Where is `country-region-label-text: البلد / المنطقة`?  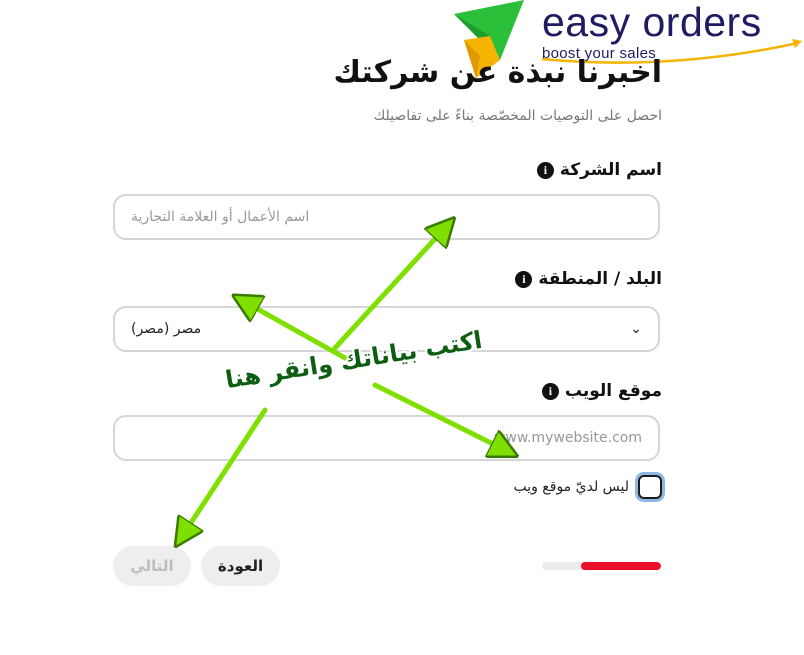 country-region-label-text: البلد / المنطقة is located at coordinates (600, 279).